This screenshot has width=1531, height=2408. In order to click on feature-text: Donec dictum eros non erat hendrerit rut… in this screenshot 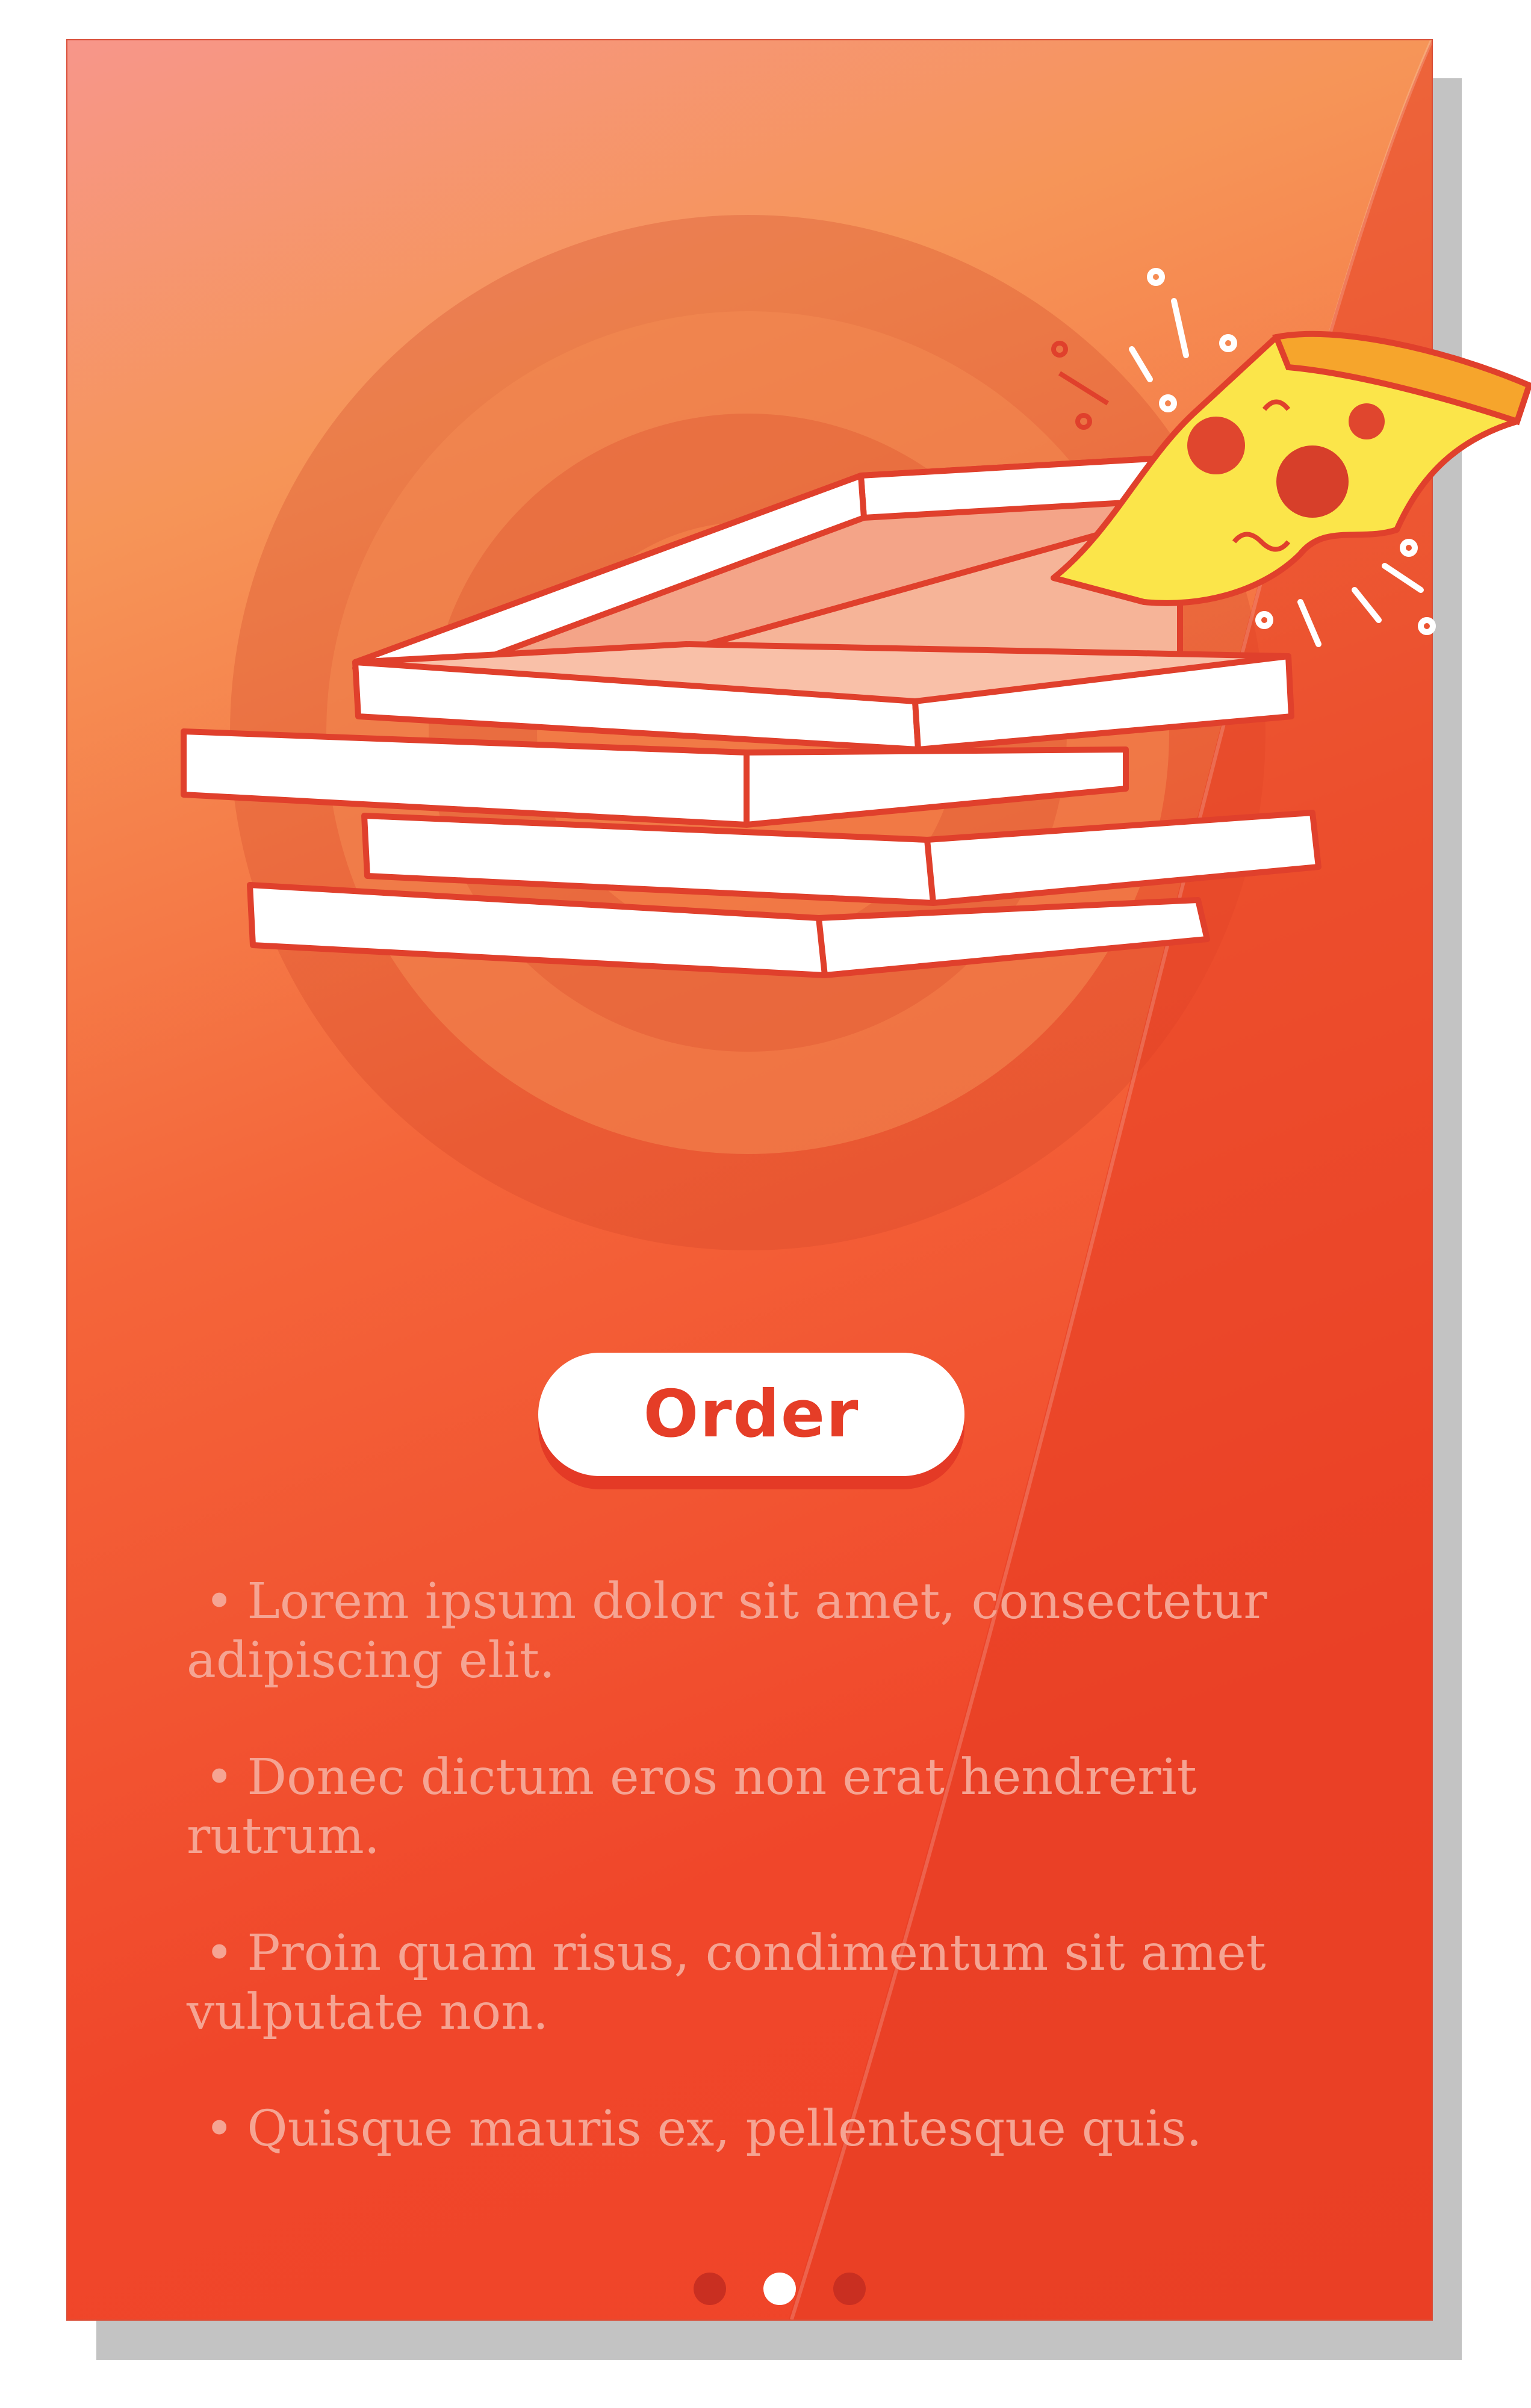, I will do `click(692, 1807)`.